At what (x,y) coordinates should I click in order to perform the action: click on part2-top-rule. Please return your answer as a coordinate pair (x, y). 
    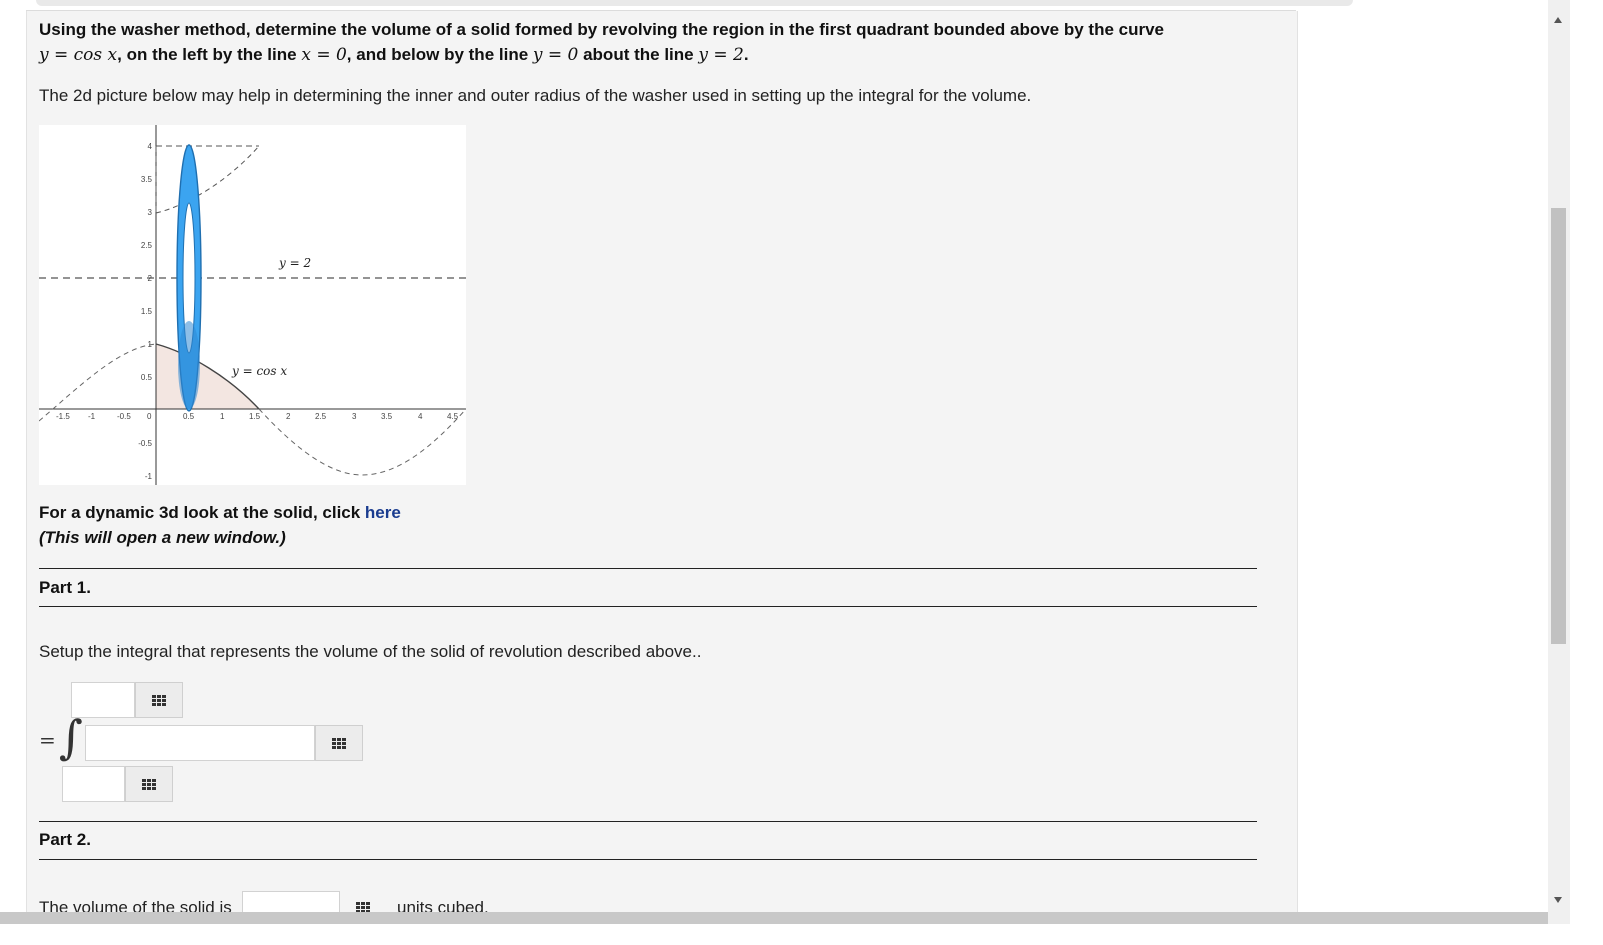
    Looking at the image, I should click on (648, 821).